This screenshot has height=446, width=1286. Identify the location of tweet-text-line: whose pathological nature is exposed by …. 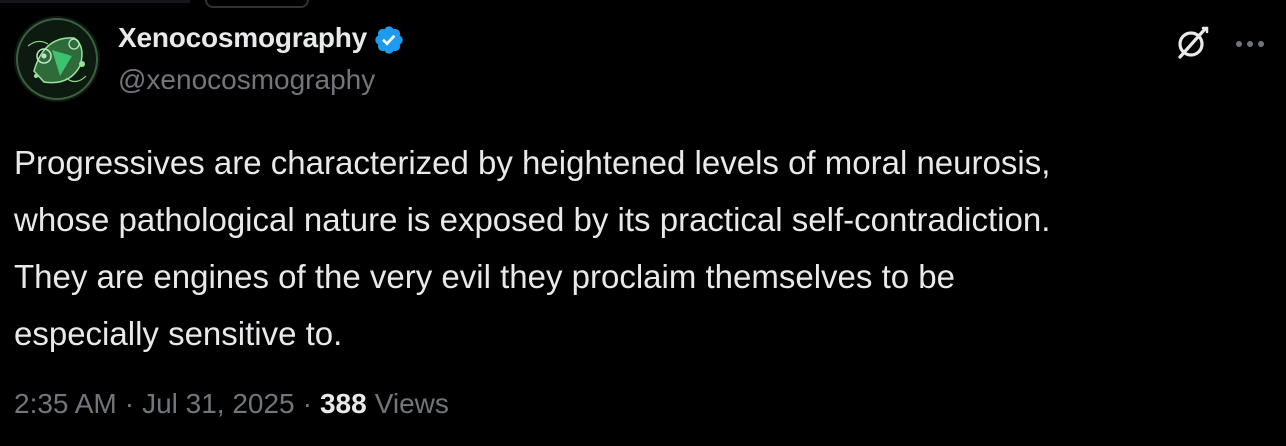
(532, 219).